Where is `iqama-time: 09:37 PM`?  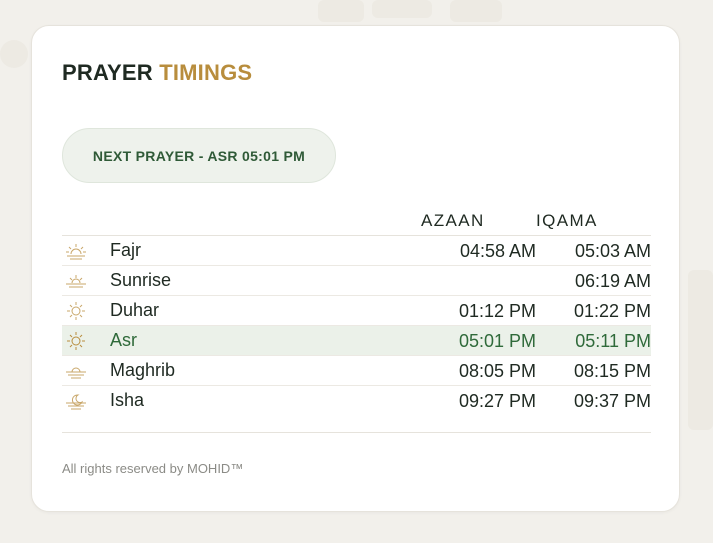
iqama-time: 09:37 PM is located at coordinates (612, 401).